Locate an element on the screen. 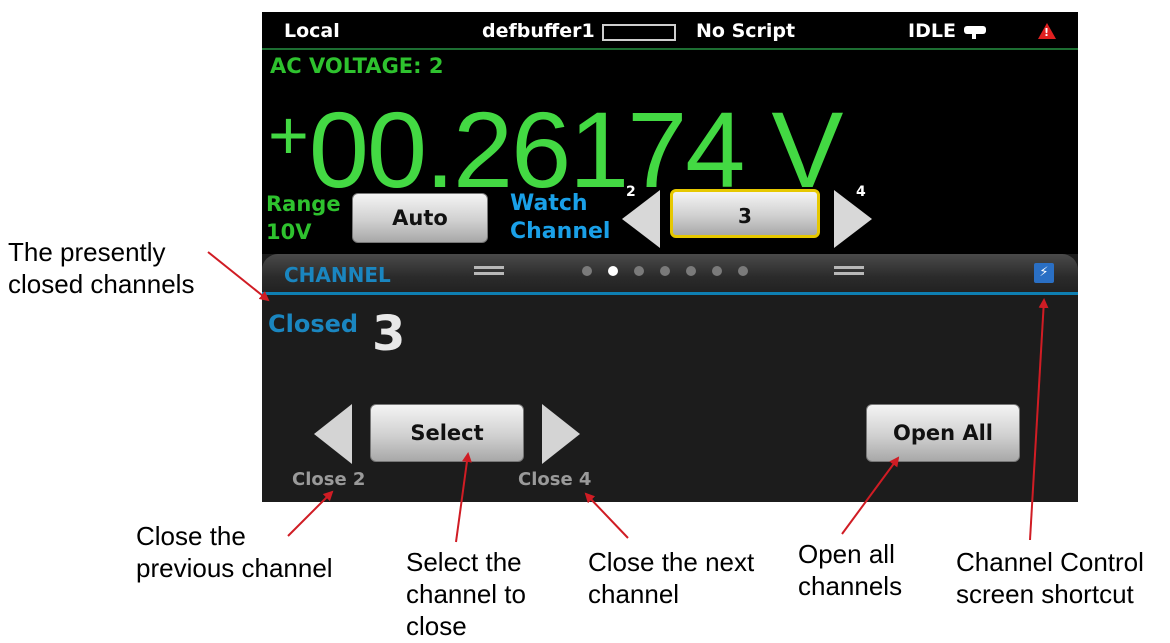 This screenshot has height=643, width=1170. arrow-close-previous is located at coordinates (310, 513).